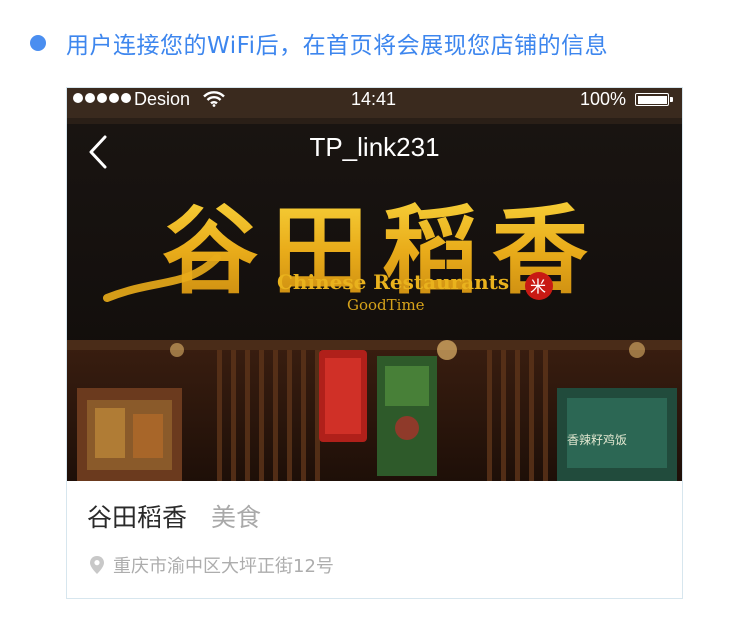 Image resolution: width=750 pixels, height=640 pixels. I want to click on intro-text: 用户连接您的WiFi后，在首页将会展现您店铺的信息, so click(337, 46).